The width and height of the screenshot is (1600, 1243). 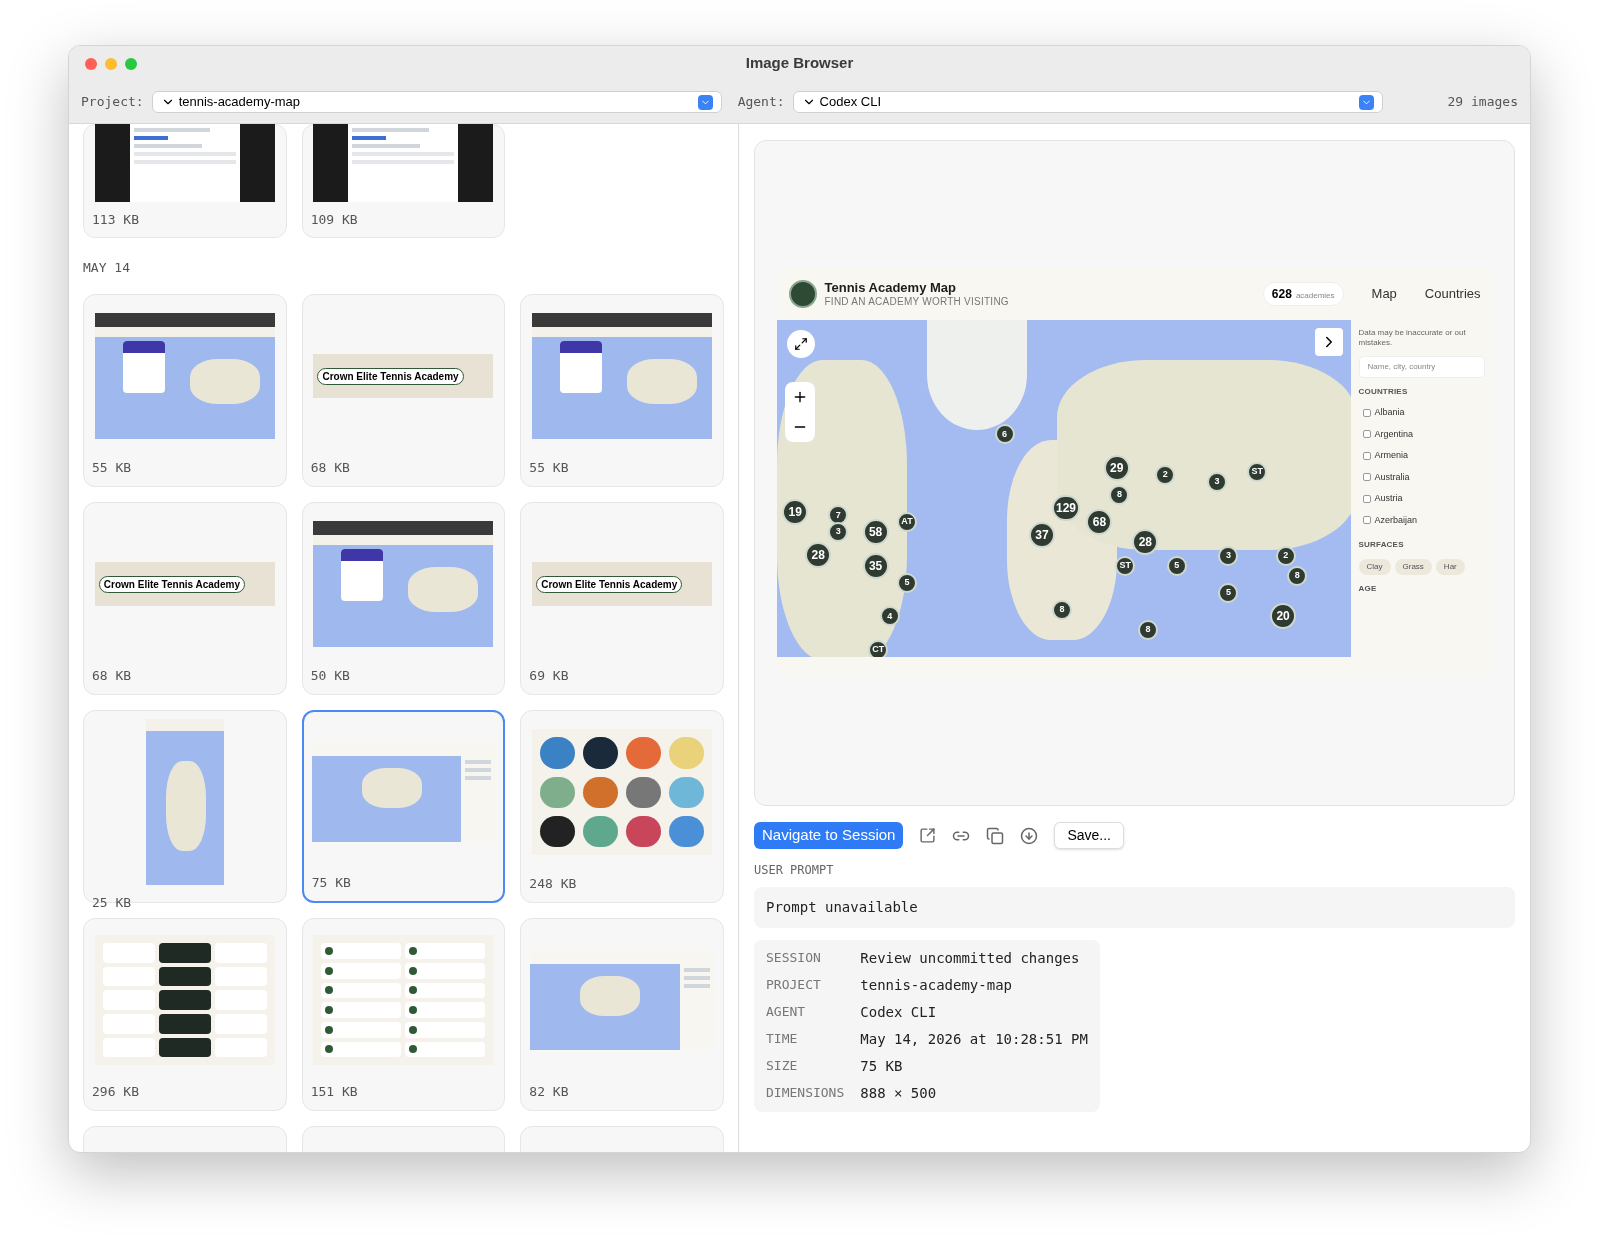 I want to click on image-count: 29 images, so click(x=1482, y=102).